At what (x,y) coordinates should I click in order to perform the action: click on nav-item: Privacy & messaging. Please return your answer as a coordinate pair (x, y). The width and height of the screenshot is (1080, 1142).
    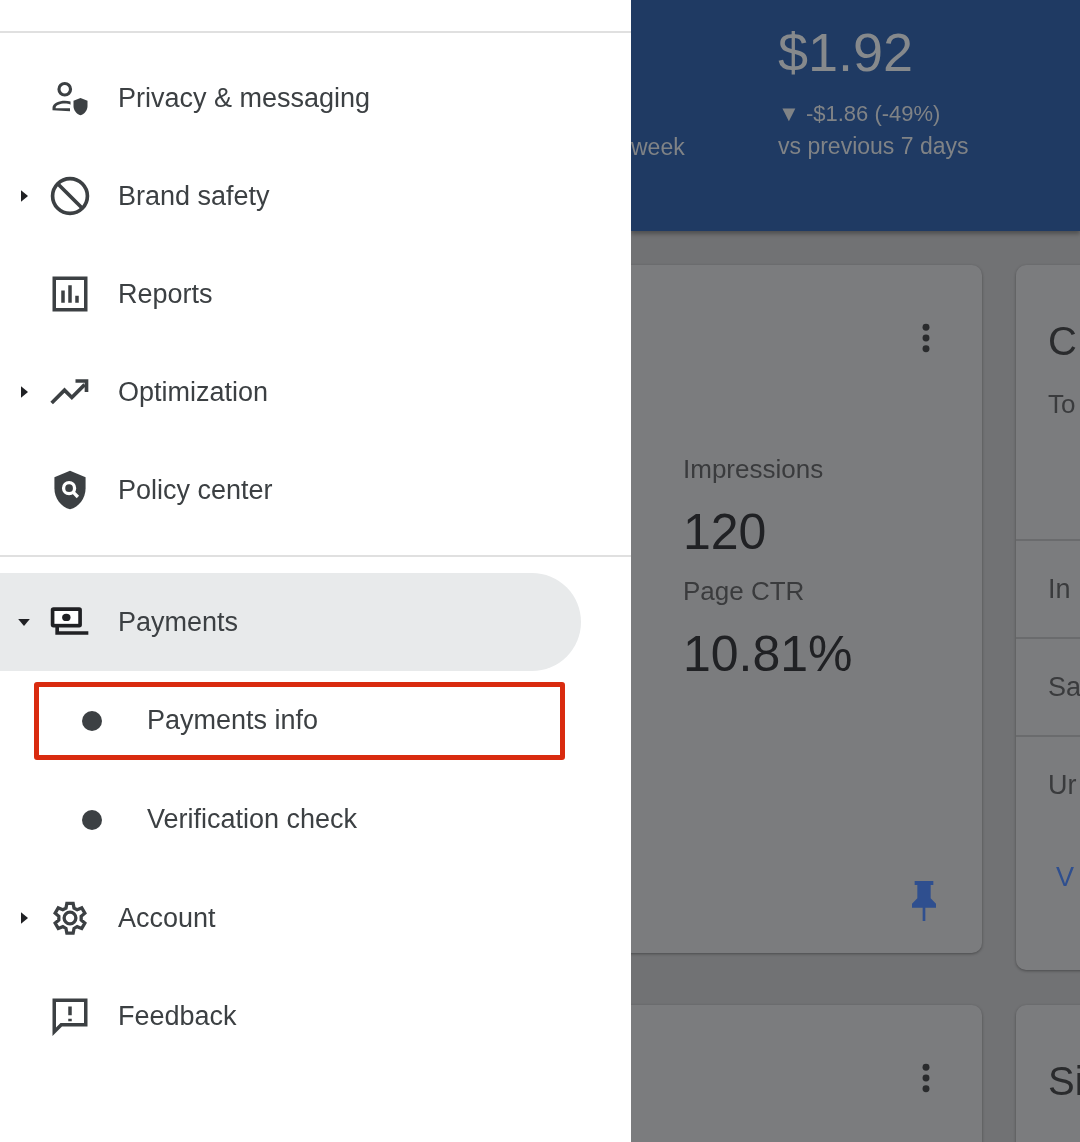
    Looking at the image, I should click on (290, 98).